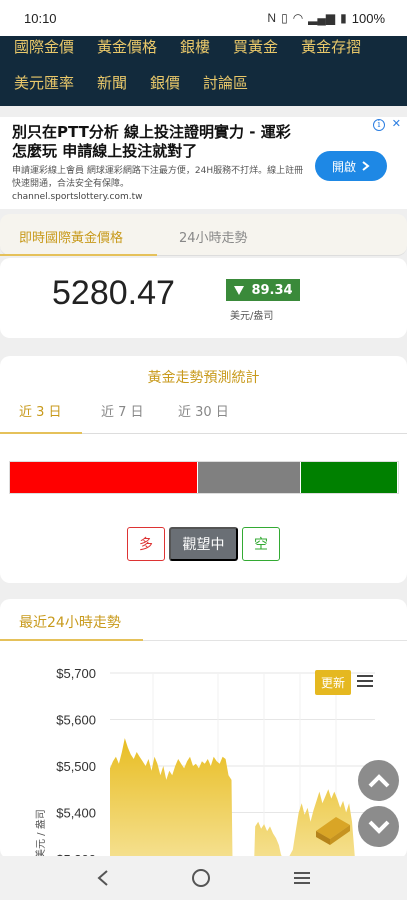 This screenshot has width=407, height=900. What do you see at coordinates (76, 720) in the screenshot?
I see `y-tick-label: $5,600` at bounding box center [76, 720].